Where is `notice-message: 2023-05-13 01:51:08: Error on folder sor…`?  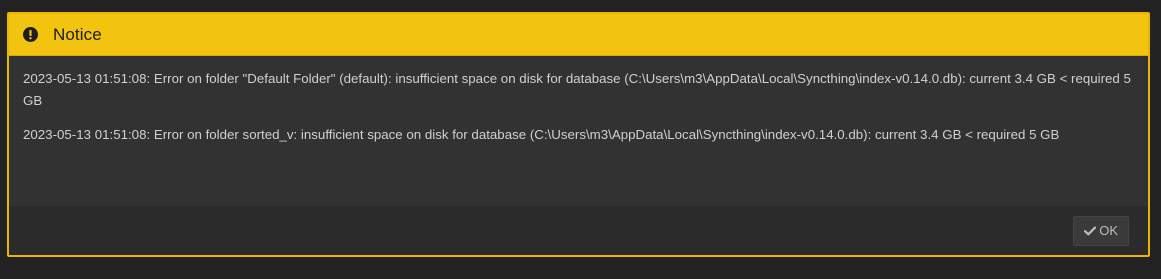
notice-message: 2023-05-13 01:51:08: Error on folder sor… is located at coordinates (541, 134).